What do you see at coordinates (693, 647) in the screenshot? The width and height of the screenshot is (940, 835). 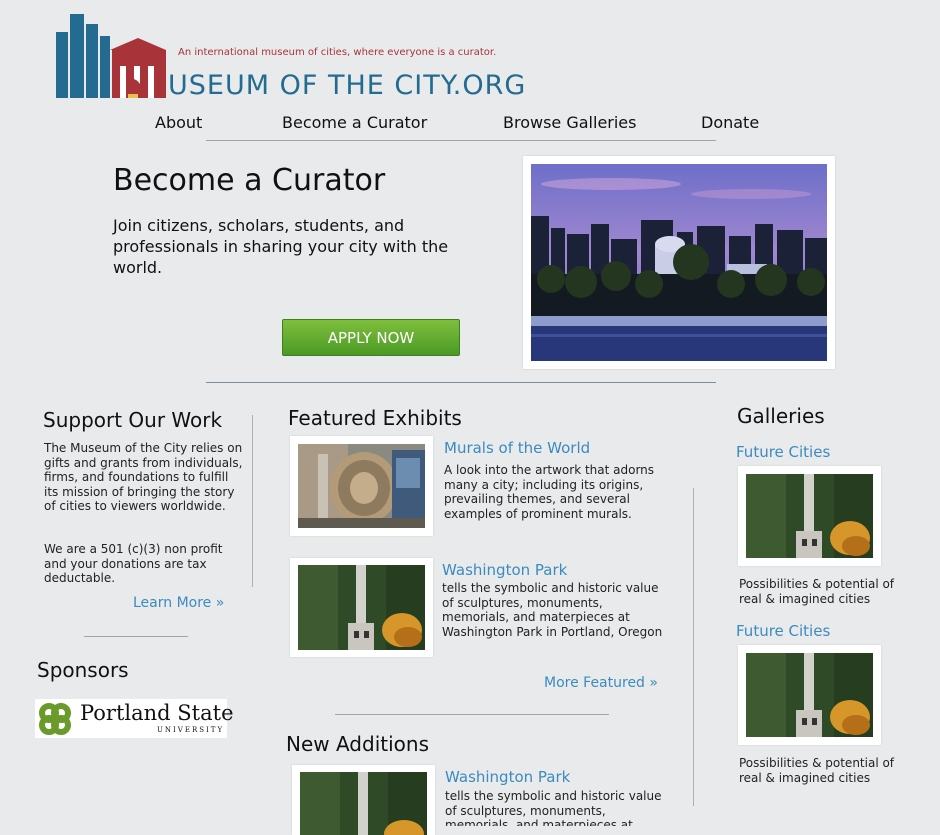 I see `right-column-divider` at bounding box center [693, 647].